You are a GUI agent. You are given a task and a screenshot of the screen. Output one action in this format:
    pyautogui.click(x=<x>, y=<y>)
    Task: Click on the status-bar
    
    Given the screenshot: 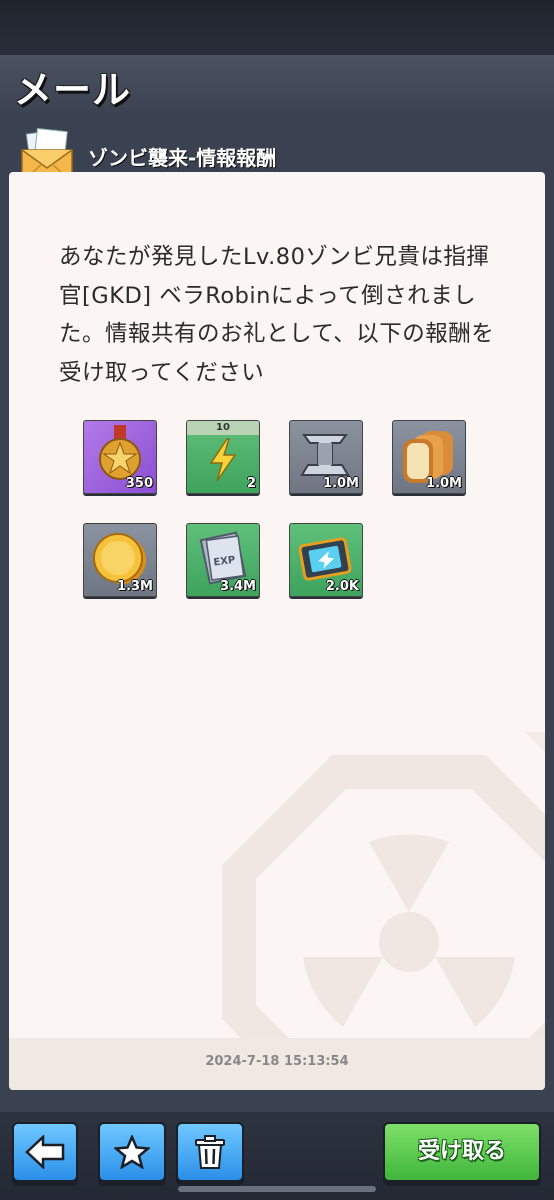 What is the action you would take?
    pyautogui.click(x=277, y=27)
    